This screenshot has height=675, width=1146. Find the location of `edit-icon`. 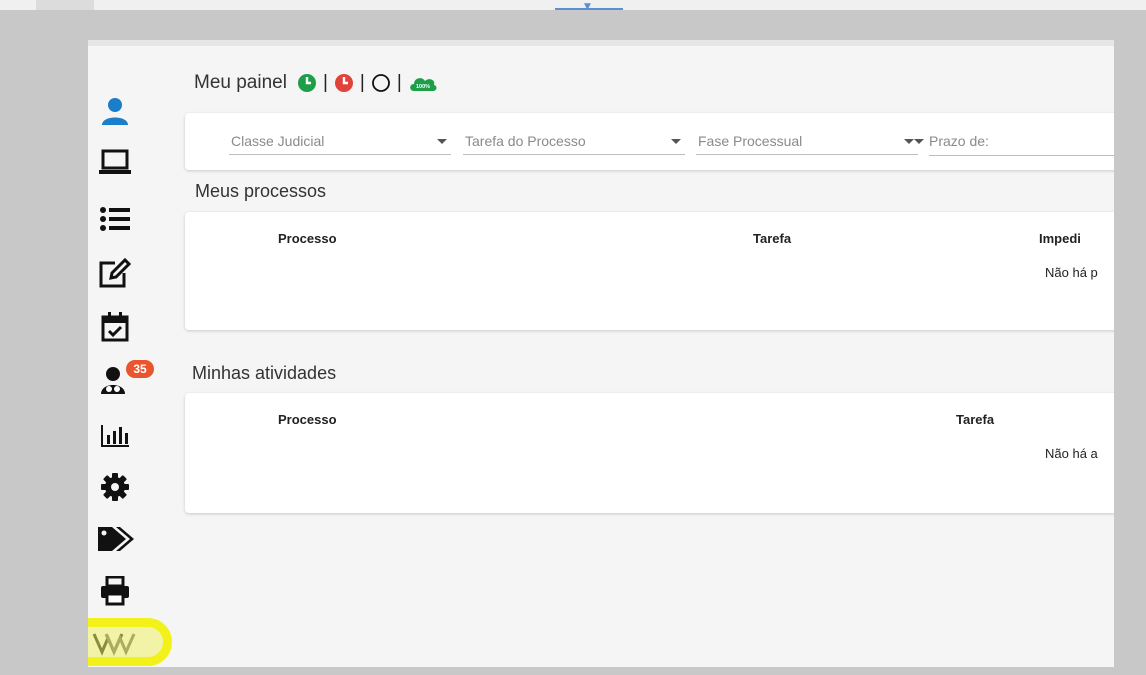

edit-icon is located at coordinates (115, 272).